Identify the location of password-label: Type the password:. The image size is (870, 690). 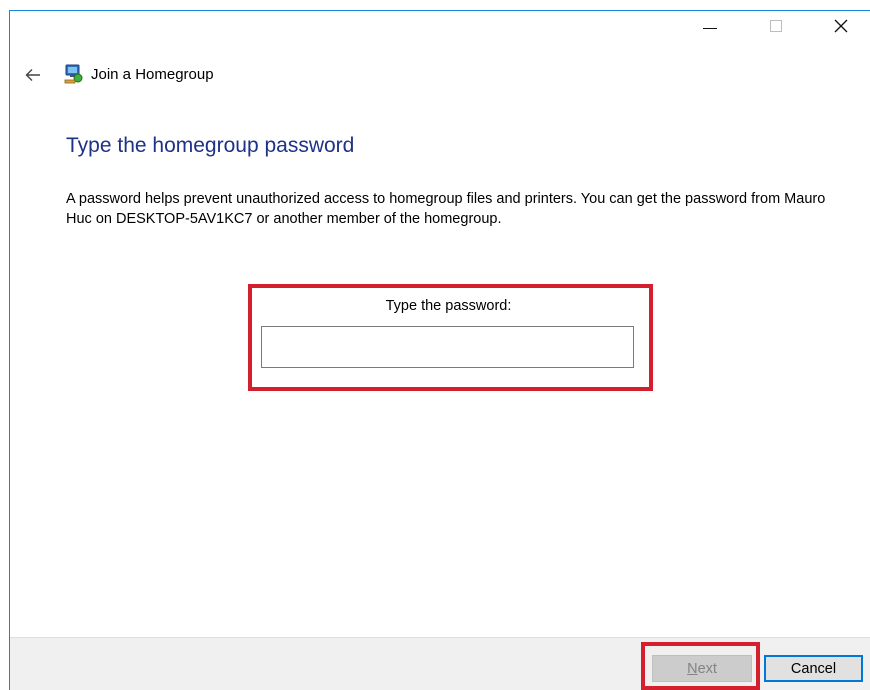
(448, 306).